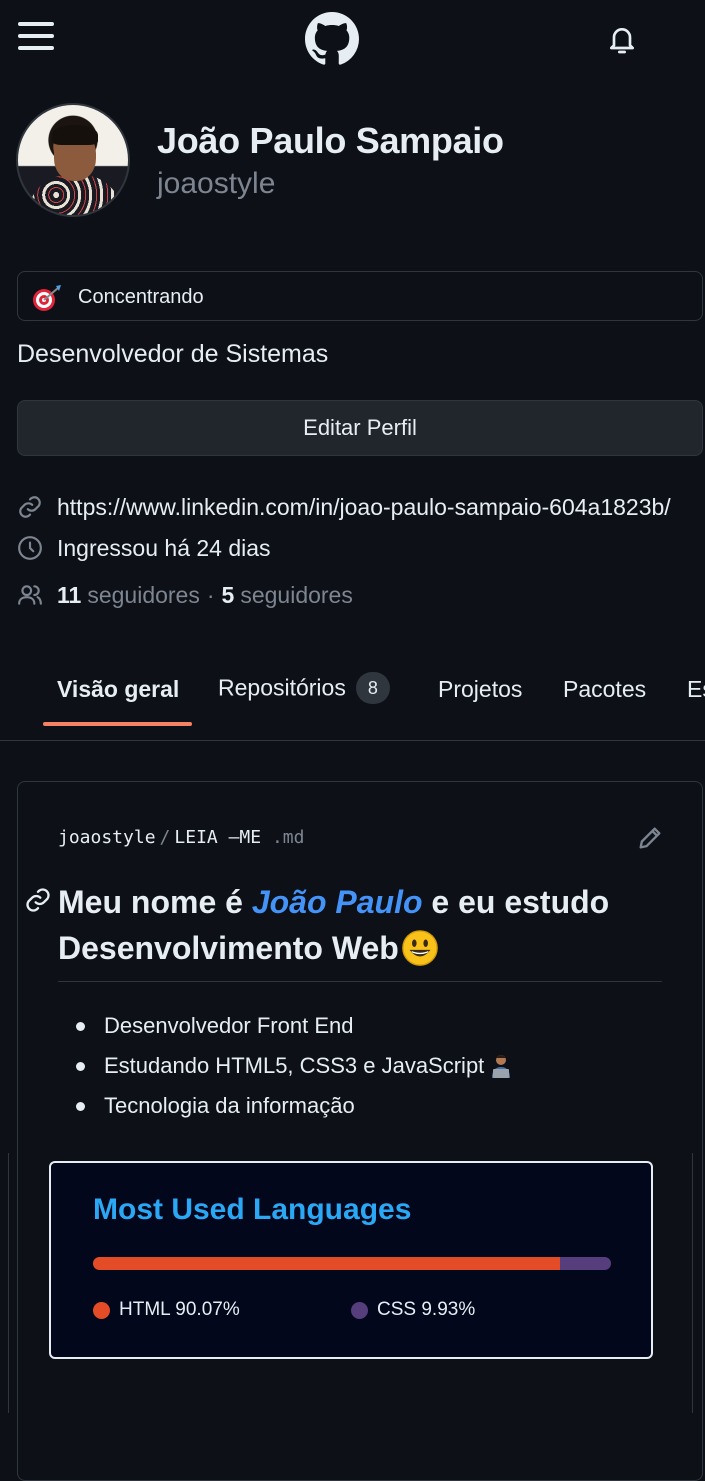 Image resolution: width=705 pixels, height=1481 pixels. Describe the element at coordinates (372, 688) in the screenshot. I see `repositories-counter: 8` at that location.